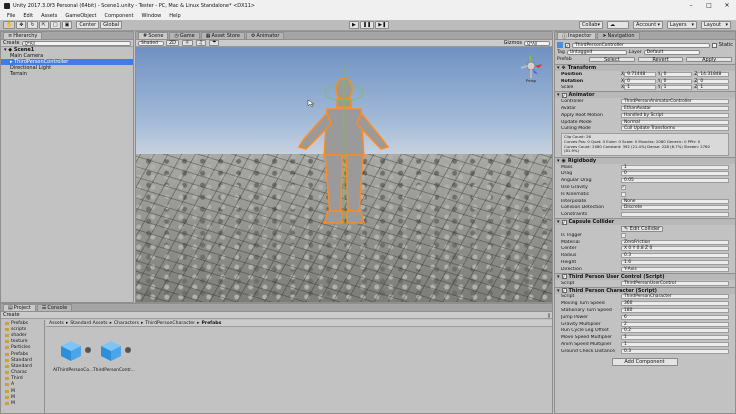 The width and height of the screenshot is (736, 414). Describe the element at coordinates (28, 16) in the screenshot. I see `menu-edit: Edit` at that location.